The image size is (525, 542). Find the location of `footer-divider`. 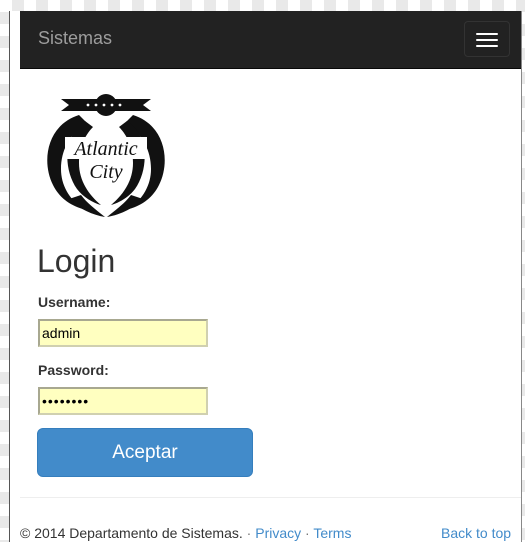

footer-divider is located at coordinates (270, 497).